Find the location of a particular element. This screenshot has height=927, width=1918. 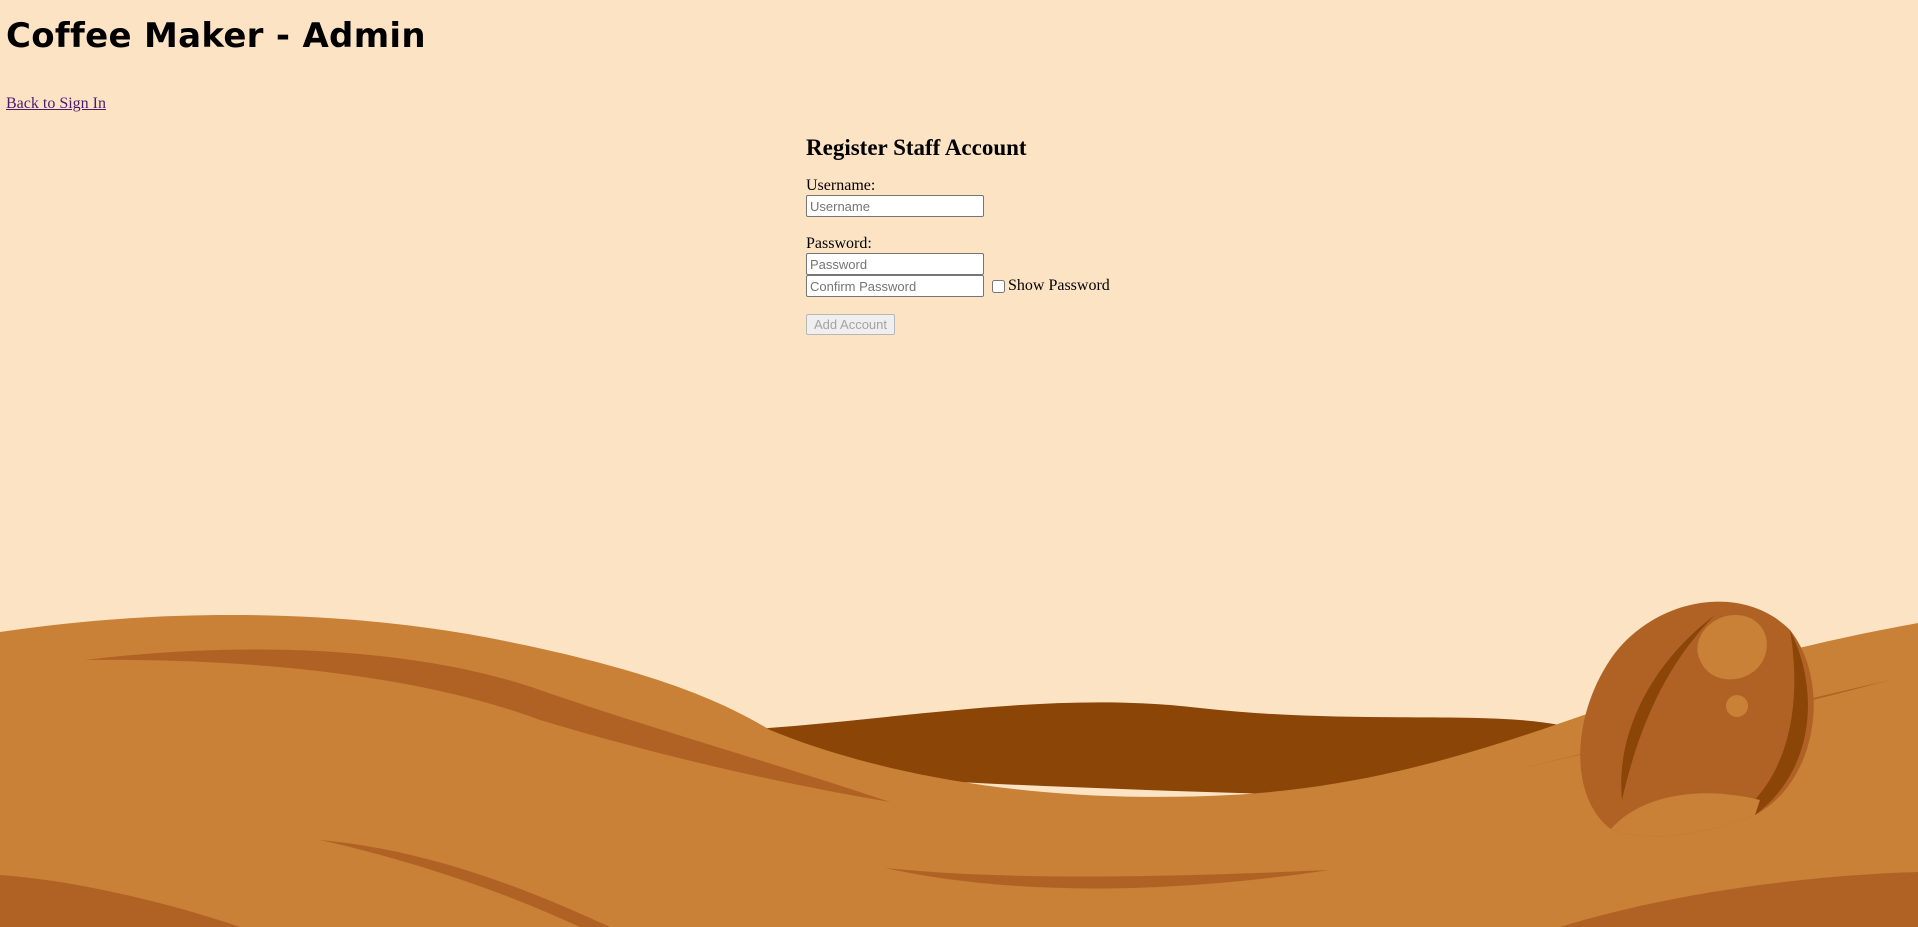

show-password-checkbox is located at coordinates (998, 286).